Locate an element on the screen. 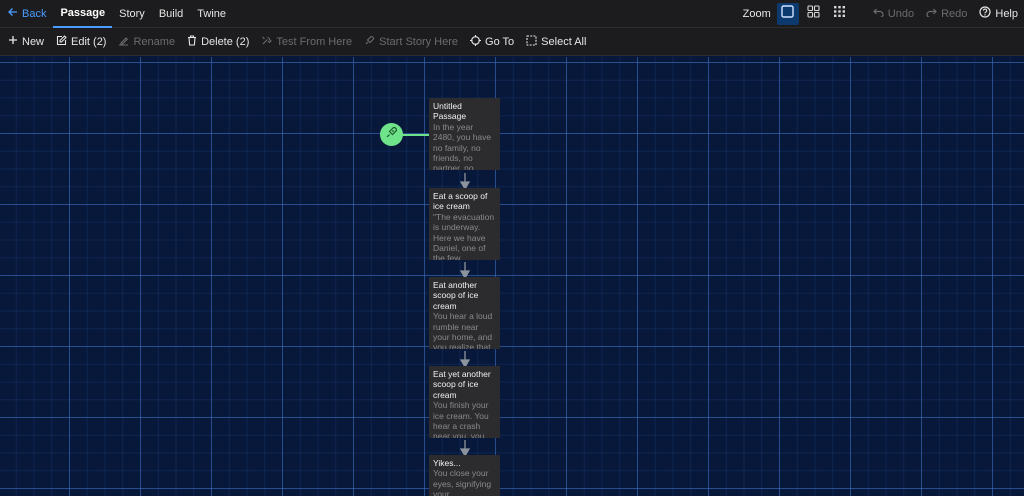  zoom-100-button is located at coordinates (787, 13).